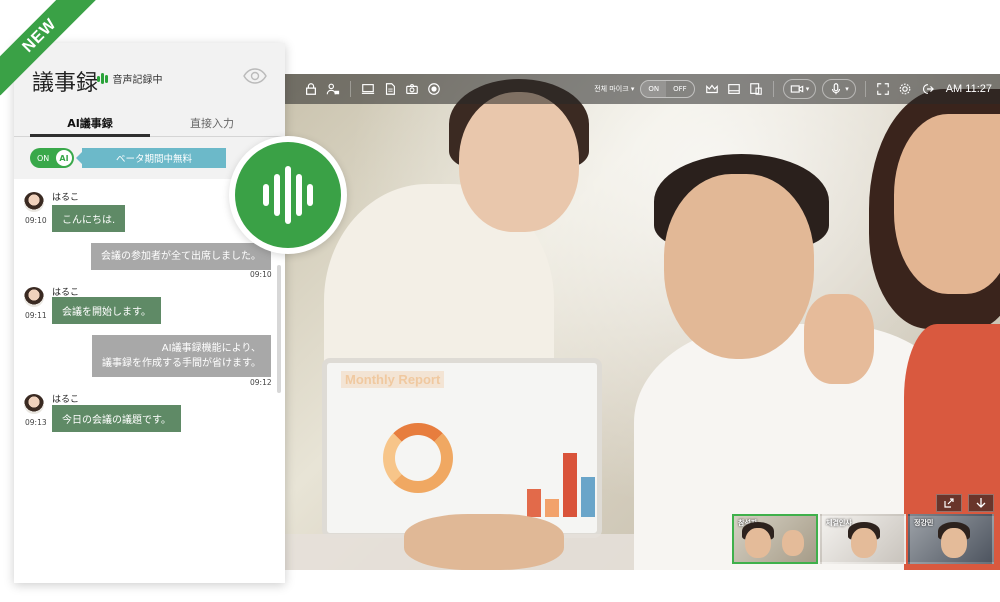 Image resolution: width=1000 pixels, height=602 pixels. Describe the element at coordinates (680, 89) in the screenshot. I see `mic-toggle-off: OFF` at that location.